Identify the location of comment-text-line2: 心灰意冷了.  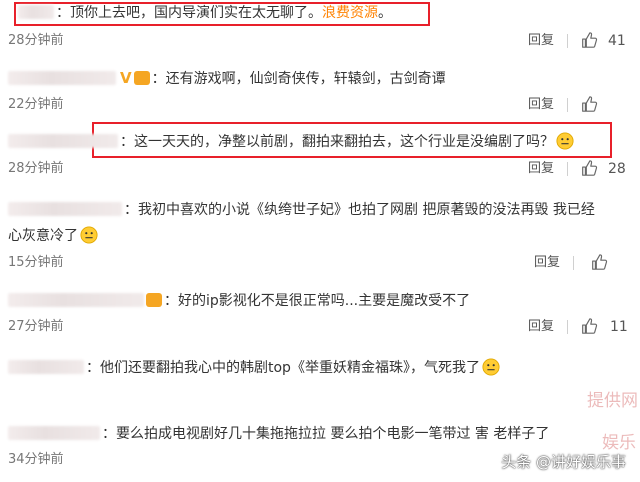
(53, 236).